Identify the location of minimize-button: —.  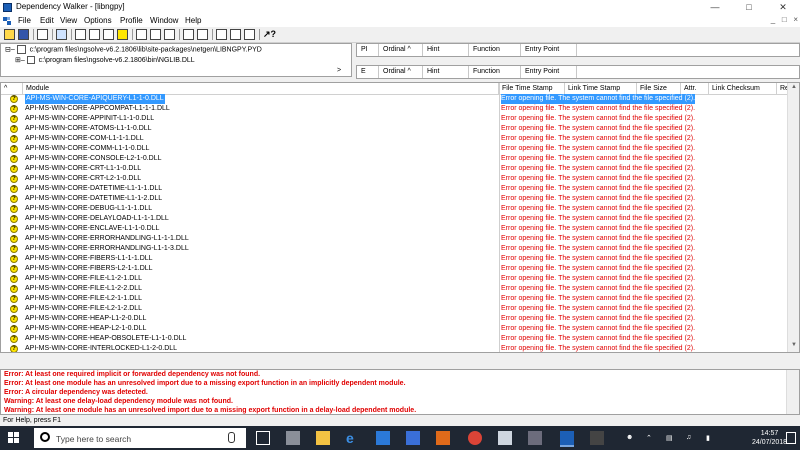
(715, 7).